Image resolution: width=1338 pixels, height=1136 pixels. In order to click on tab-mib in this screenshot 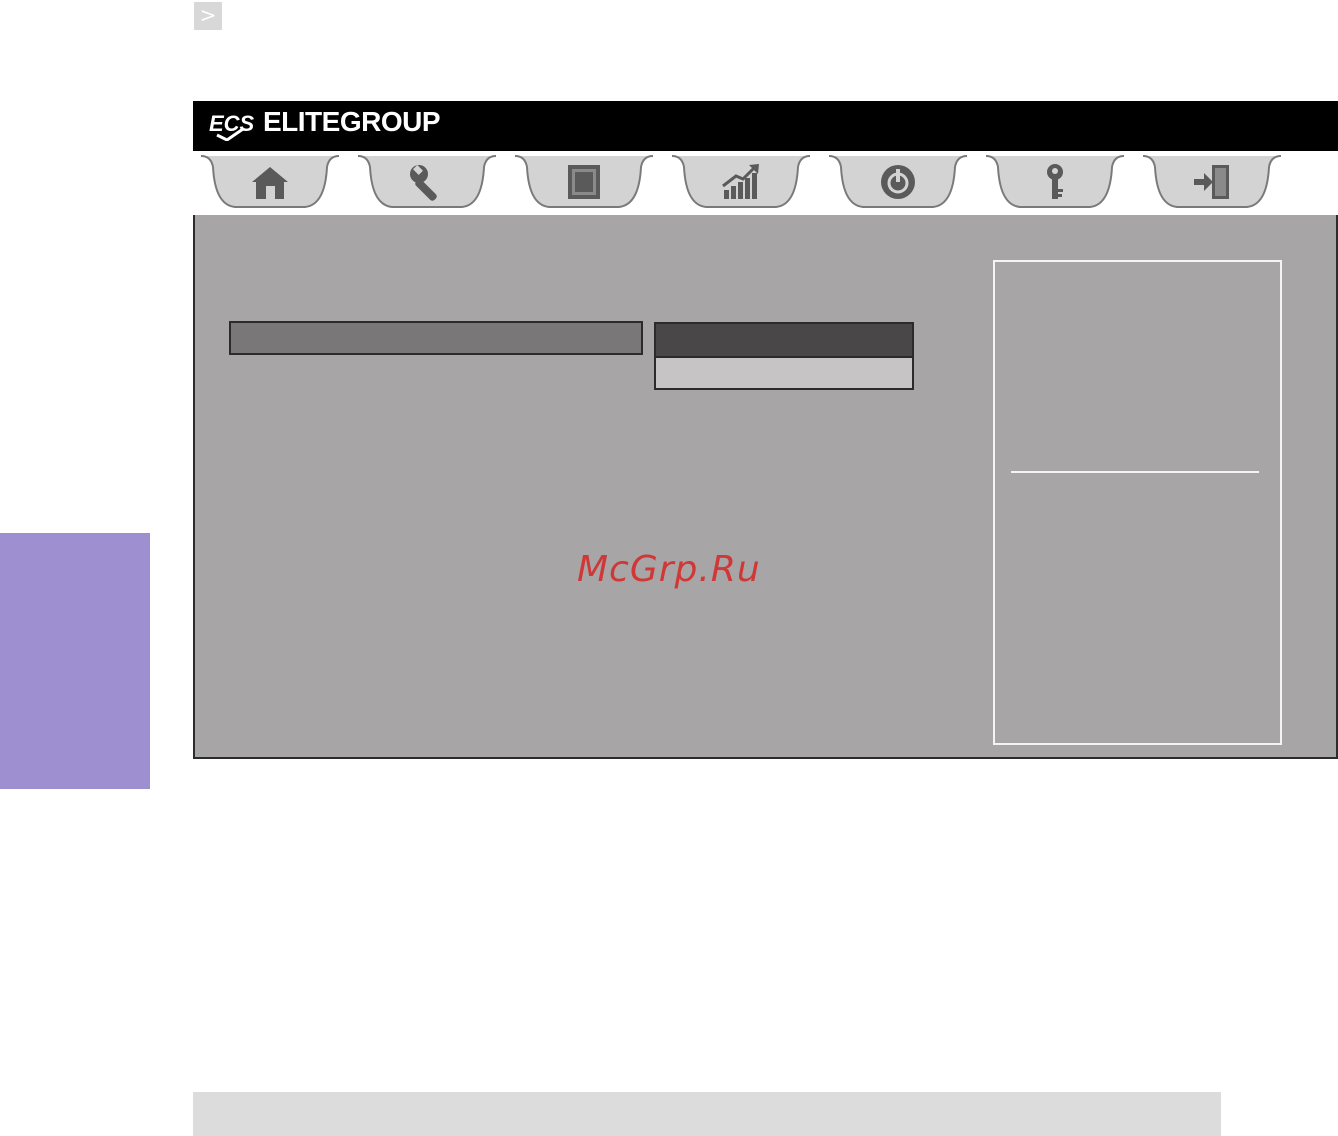, I will do `click(741, 184)`.